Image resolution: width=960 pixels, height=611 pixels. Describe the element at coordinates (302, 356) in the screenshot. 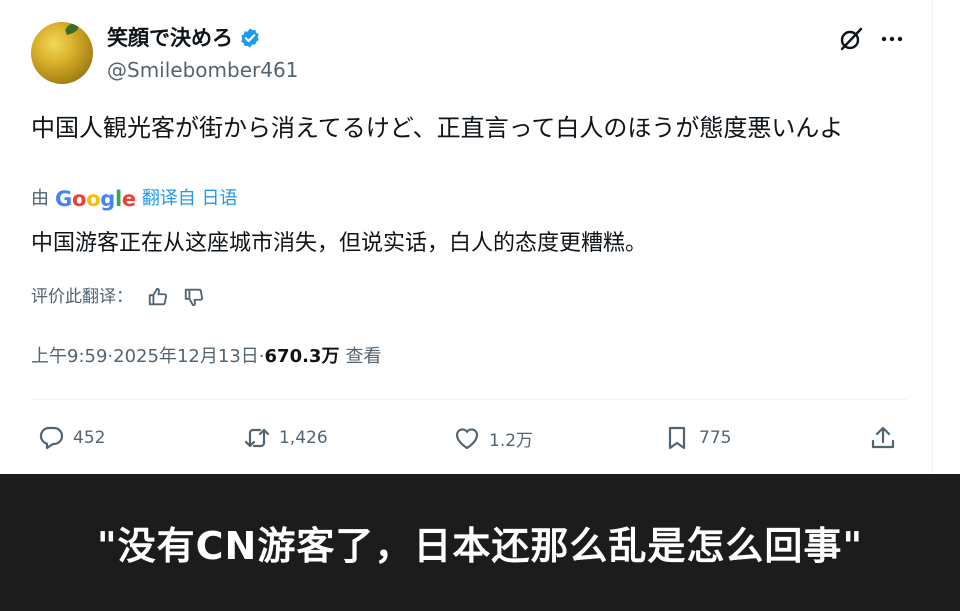

I see `views-count: 670.3万` at that location.